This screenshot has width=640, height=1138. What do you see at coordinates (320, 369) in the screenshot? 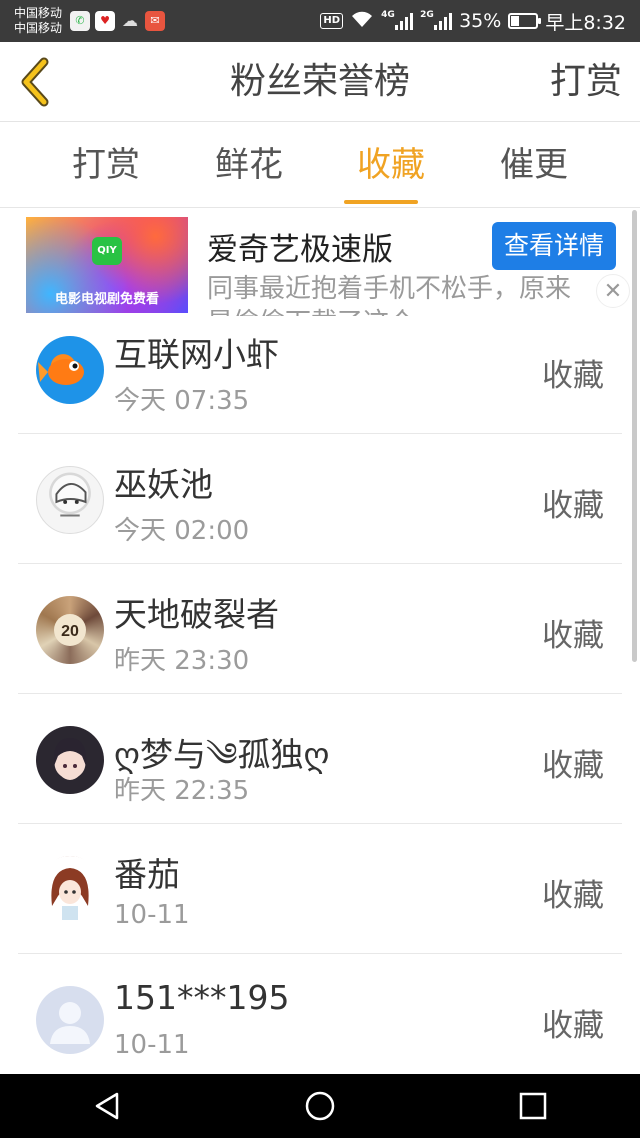
I see `list-item: 互联网小虾 今天 07:35 收藏` at bounding box center [320, 369].